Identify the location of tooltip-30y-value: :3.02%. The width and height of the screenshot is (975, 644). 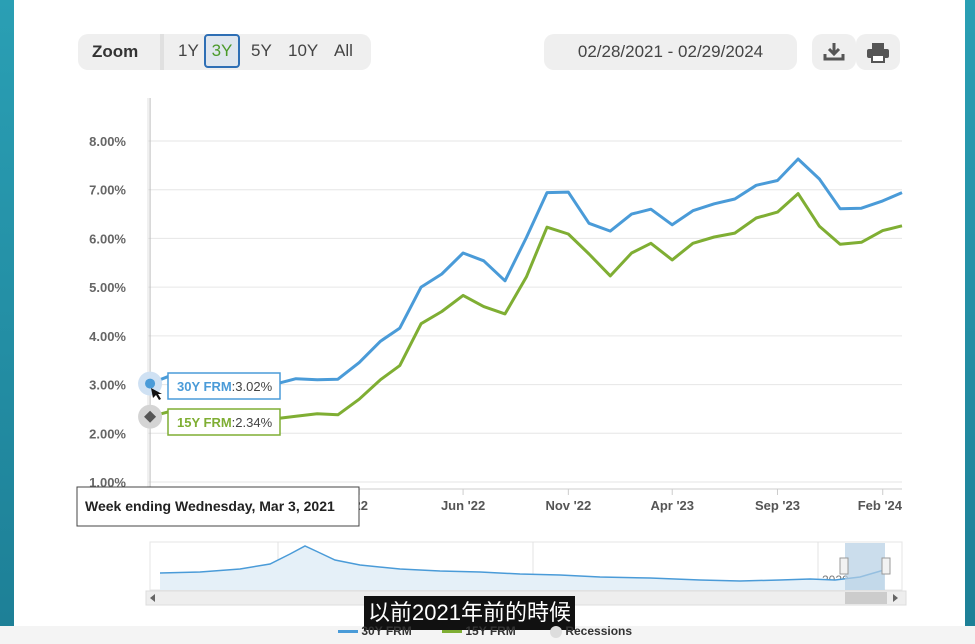
(252, 386).